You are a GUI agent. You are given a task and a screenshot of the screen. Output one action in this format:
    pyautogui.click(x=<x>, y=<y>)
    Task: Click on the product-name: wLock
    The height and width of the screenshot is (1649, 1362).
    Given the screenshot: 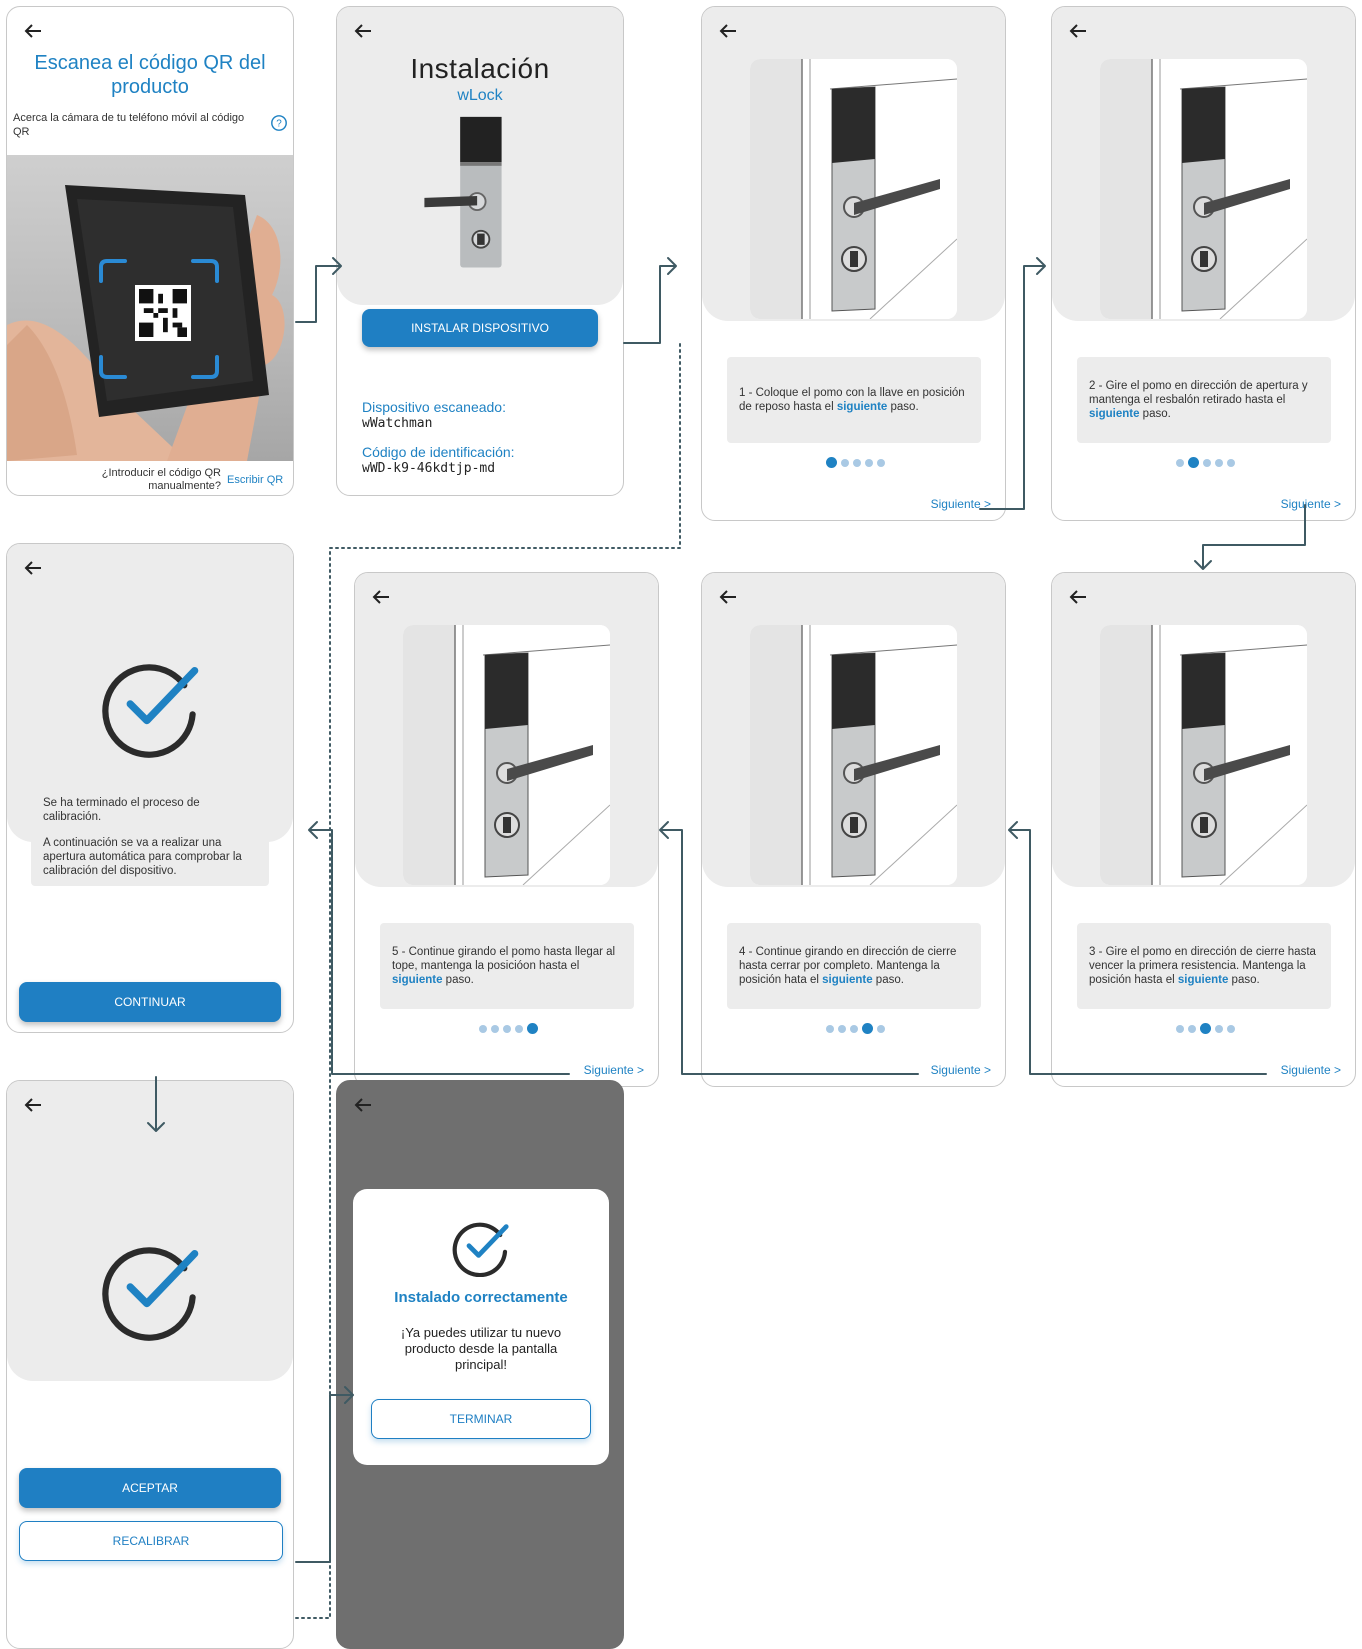 What is the action you would take?
    pyautogui.click(x=480, y=95)
    